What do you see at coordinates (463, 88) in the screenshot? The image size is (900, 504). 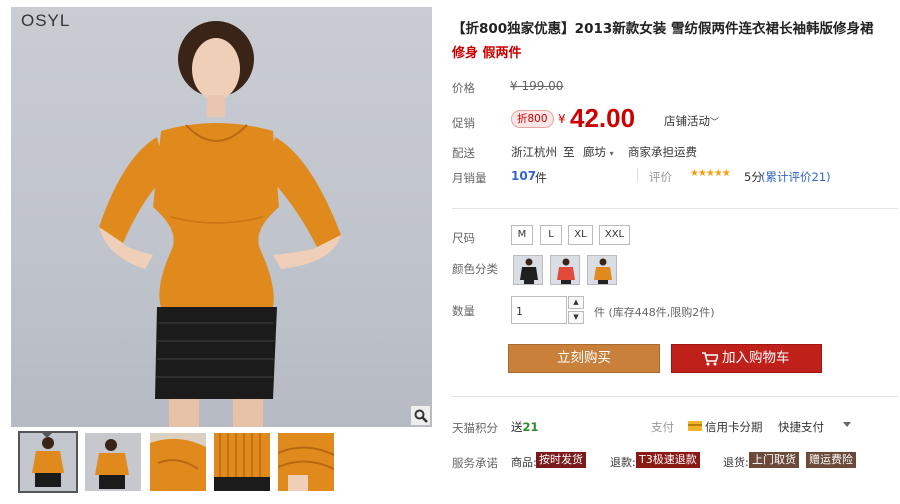 I see `original-price-label: 价格` at bounding box center [463, 88].